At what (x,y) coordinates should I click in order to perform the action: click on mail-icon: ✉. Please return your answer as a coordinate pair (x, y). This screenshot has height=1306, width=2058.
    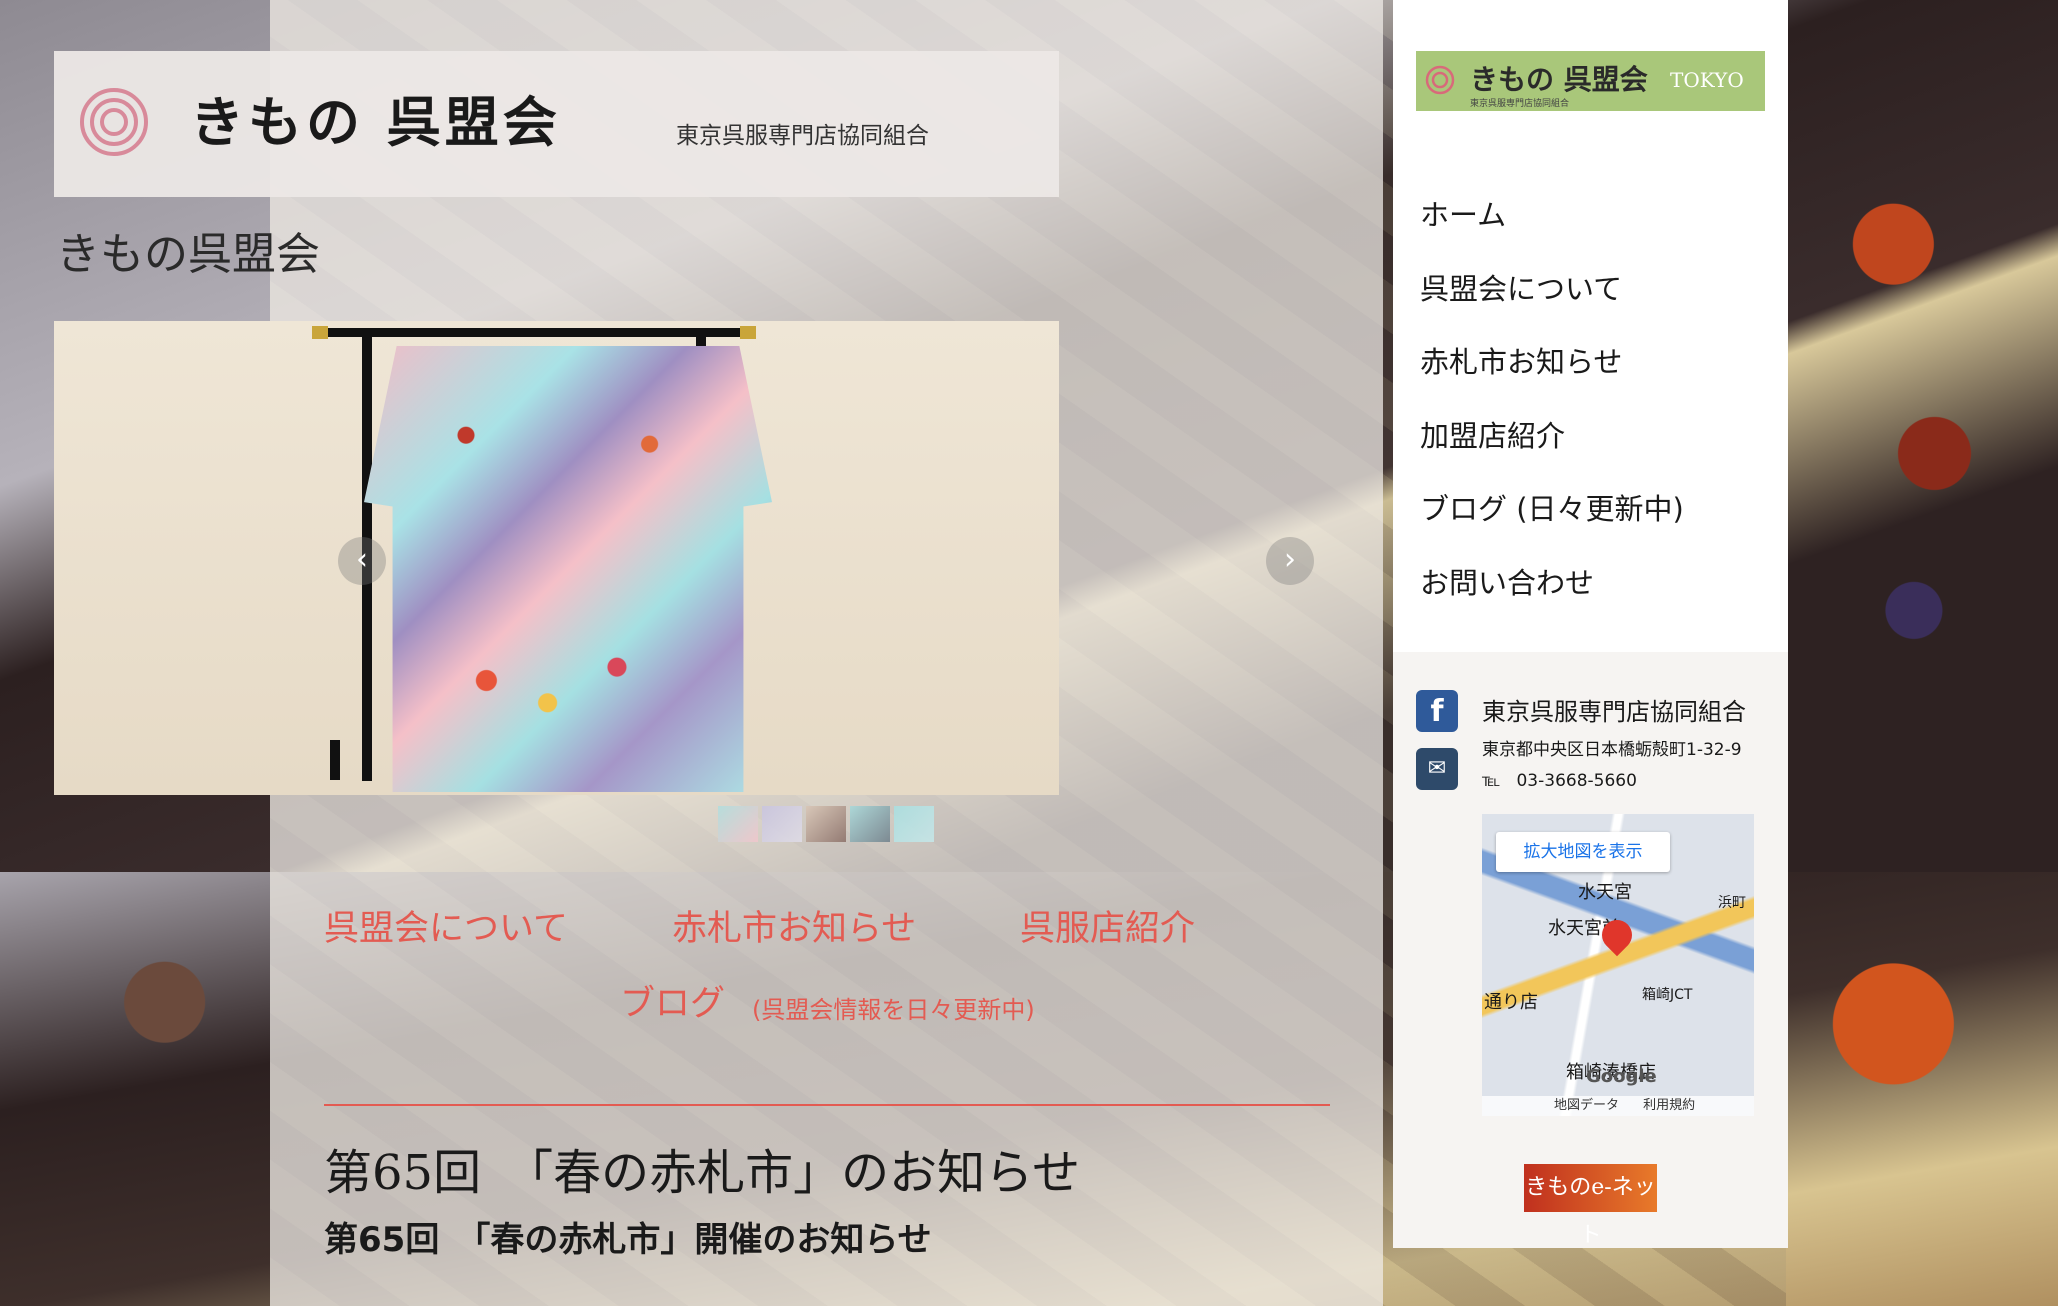
    Looking at the image, I should click on (1437, 769).